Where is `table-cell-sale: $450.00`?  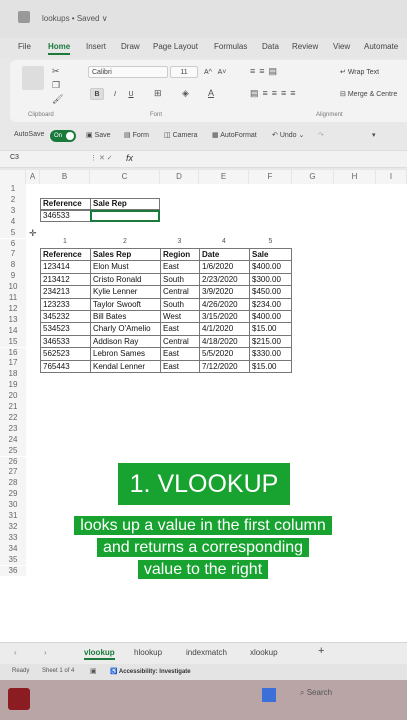 table-cell-sale: $450.00 is located at coordinates (270, 292).